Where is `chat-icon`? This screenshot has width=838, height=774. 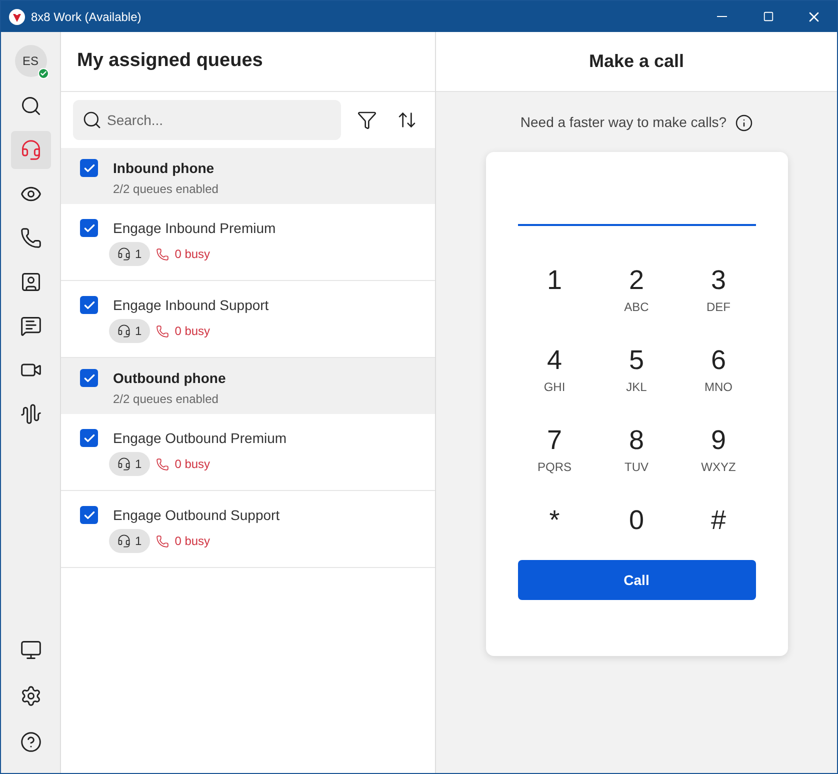
chat-icon is located at coordinates (31, 326).